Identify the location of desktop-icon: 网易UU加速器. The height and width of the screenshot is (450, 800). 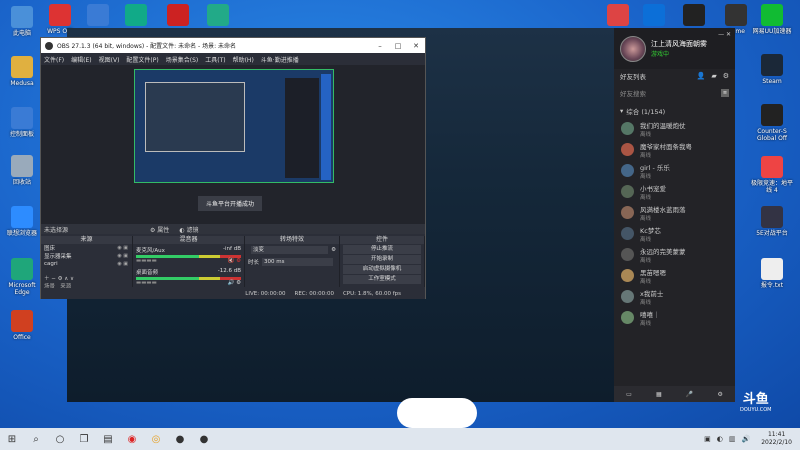
(772, 19).